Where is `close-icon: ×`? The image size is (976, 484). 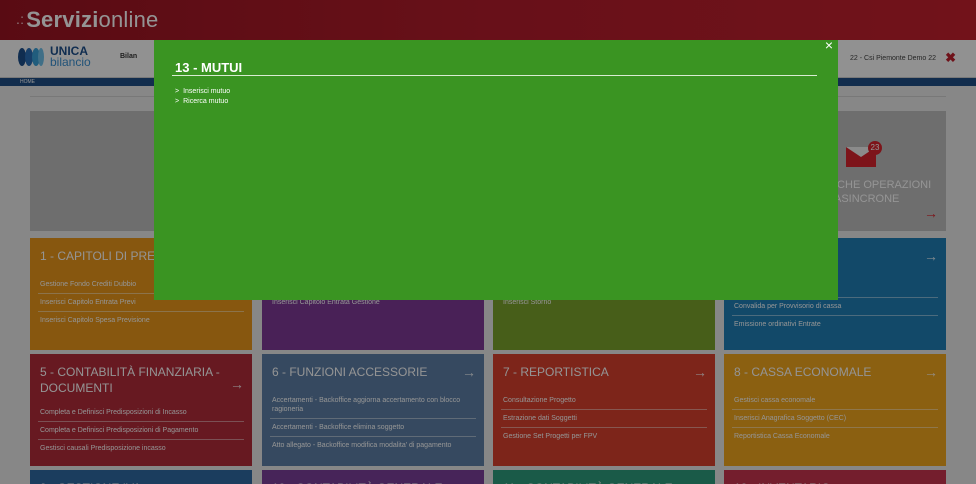
close-icon: × is located at coordinates (829, 45).